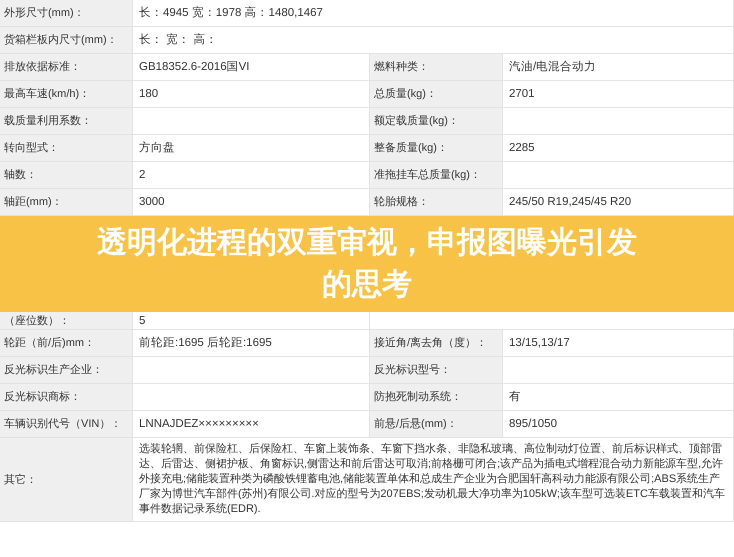 This screenshot has width=734, height=557. I want to click on field-value: 2, so click(142, 175).